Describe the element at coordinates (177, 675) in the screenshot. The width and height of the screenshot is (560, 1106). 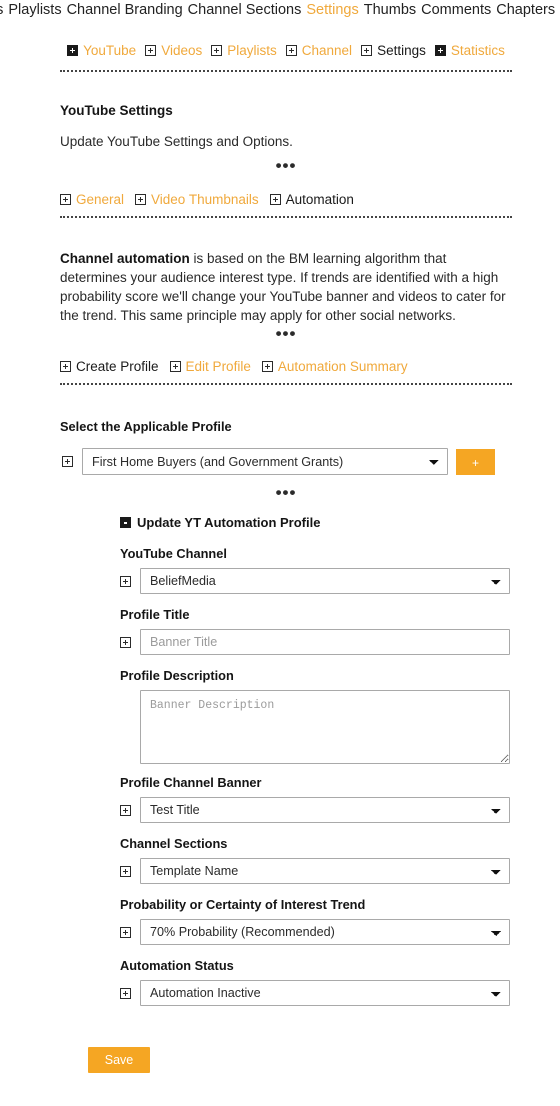
I see `label-profile-description: Profile Description` at that location.